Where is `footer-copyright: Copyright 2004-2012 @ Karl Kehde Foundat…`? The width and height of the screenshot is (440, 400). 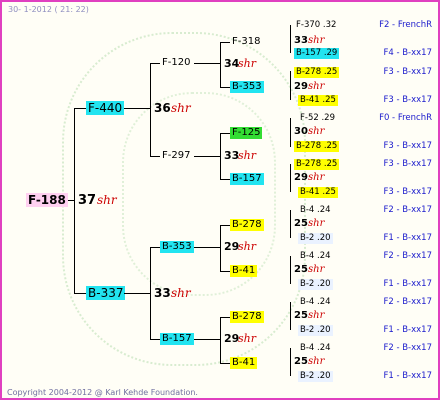
footer-copyright: Copyright 2004-2012 @ Karl Kehde Foundat… is located at coordinates (102, 392).